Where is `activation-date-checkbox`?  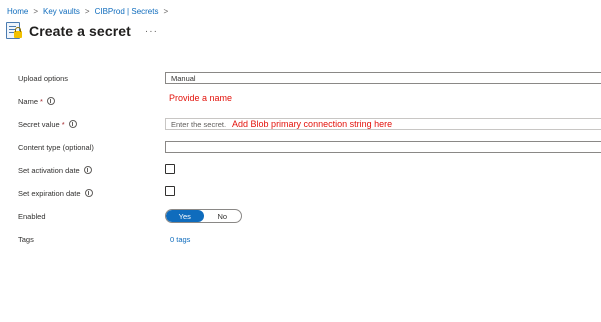
activation-date-checkbox is located at coordinates (170, 169).